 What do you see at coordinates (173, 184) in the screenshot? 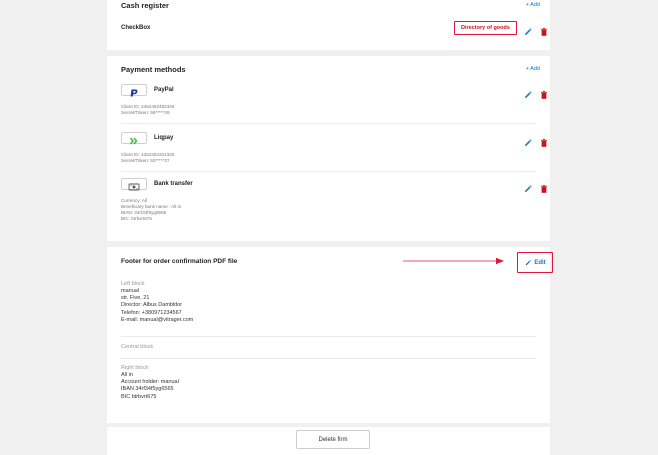
I see `payment-method-name: Bank transfer` at bounding box center [173, 184].